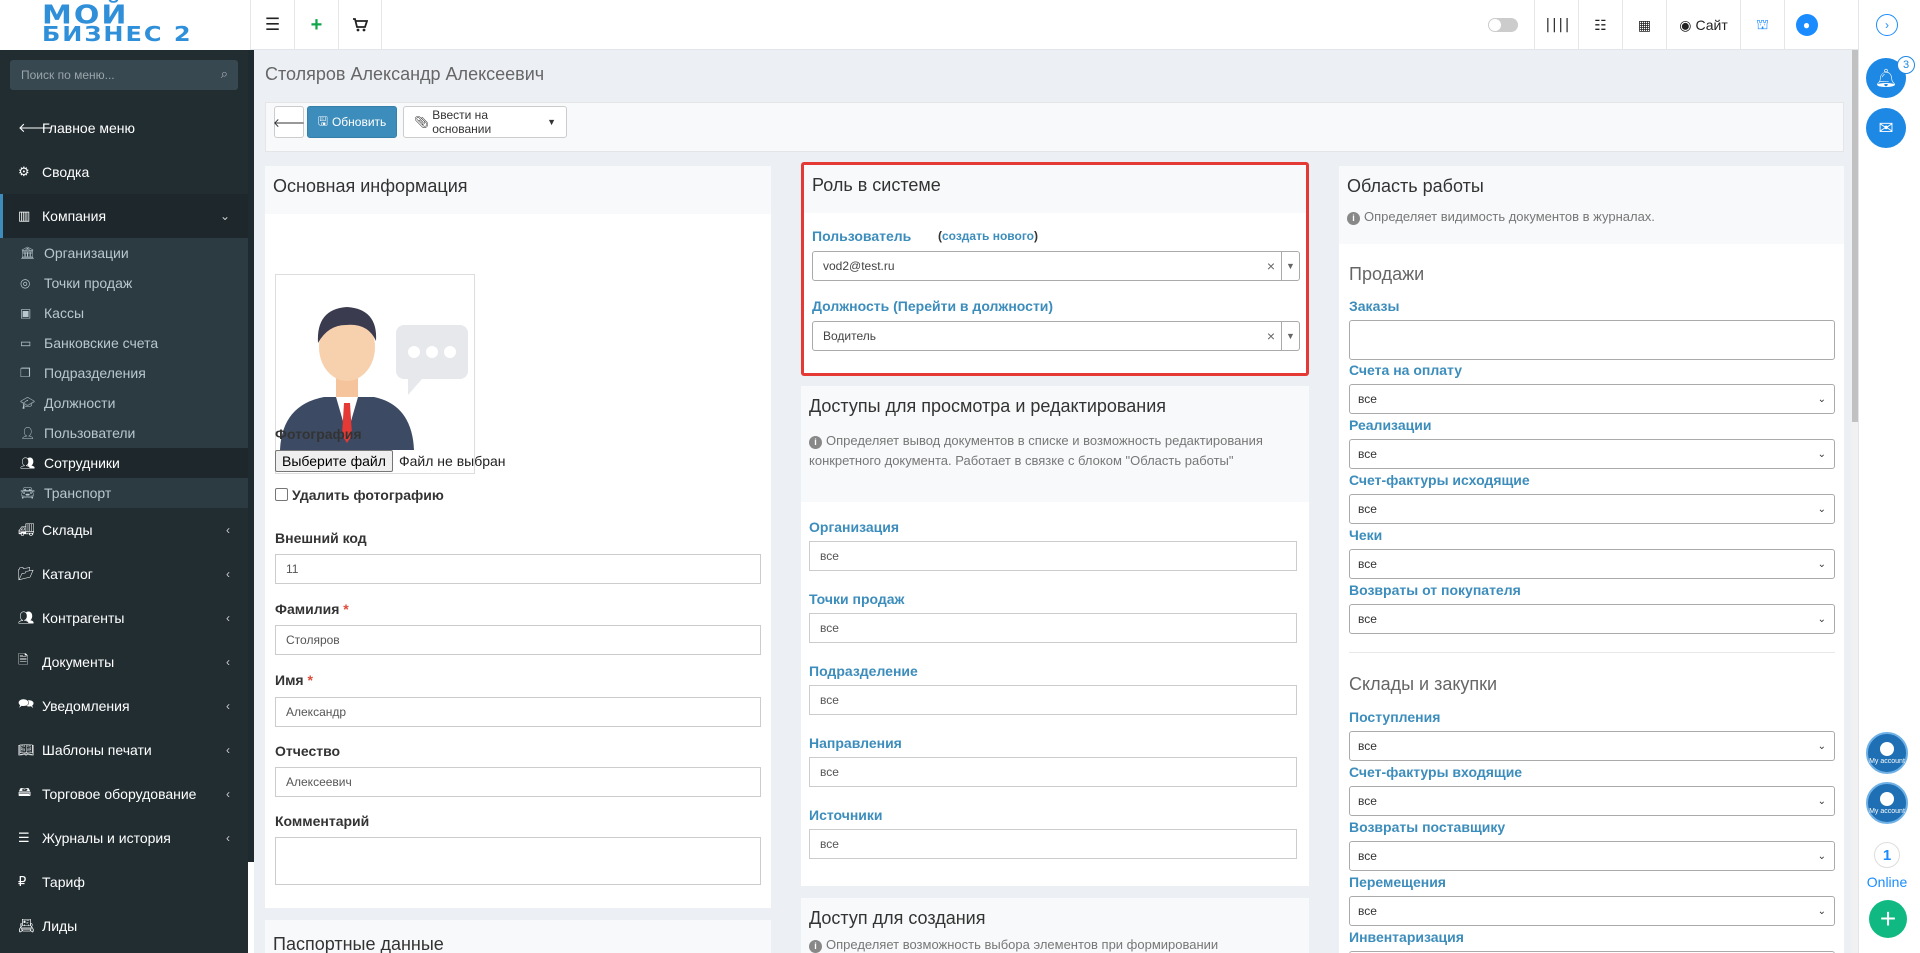  I want to click on receipts-in-select: все ⌄, so click(1592, 746).